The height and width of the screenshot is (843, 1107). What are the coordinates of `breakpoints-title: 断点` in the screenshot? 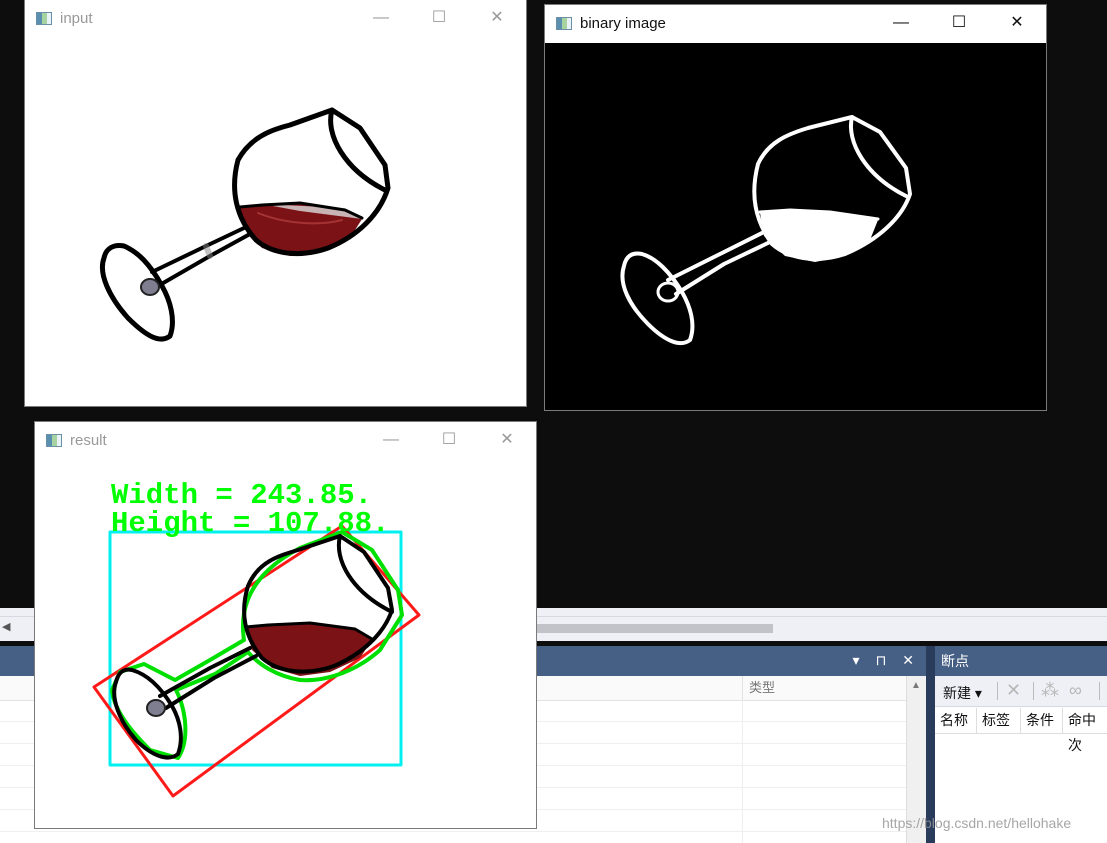 It's located at (1021, 661).